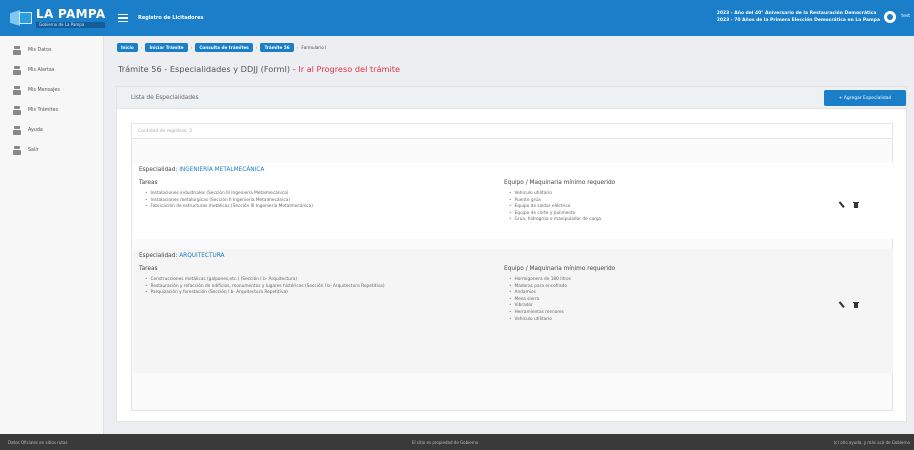 The width and height of the screenshot is (914, 450). Describe the element at coordinates (202, 256) in the screenshot. I see `specialty-name: ARQUITECTURA` at that location.